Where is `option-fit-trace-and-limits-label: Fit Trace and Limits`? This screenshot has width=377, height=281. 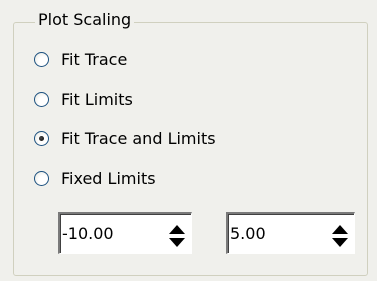
option-fit-trace-and-limits-label: Fit Trace and Limits is located at coordinates (138, 138).